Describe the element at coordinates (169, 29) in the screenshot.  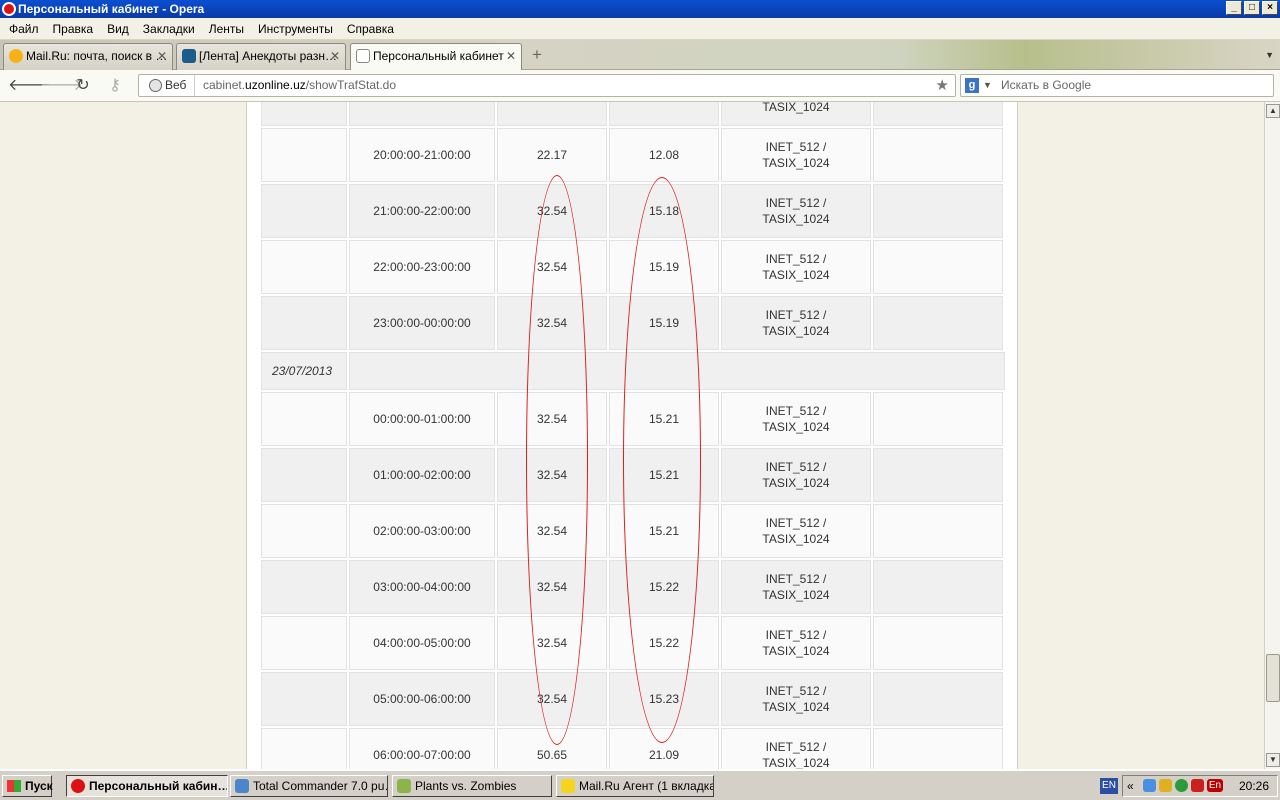
I see `menu-bookmarks: Закладки` at that location.